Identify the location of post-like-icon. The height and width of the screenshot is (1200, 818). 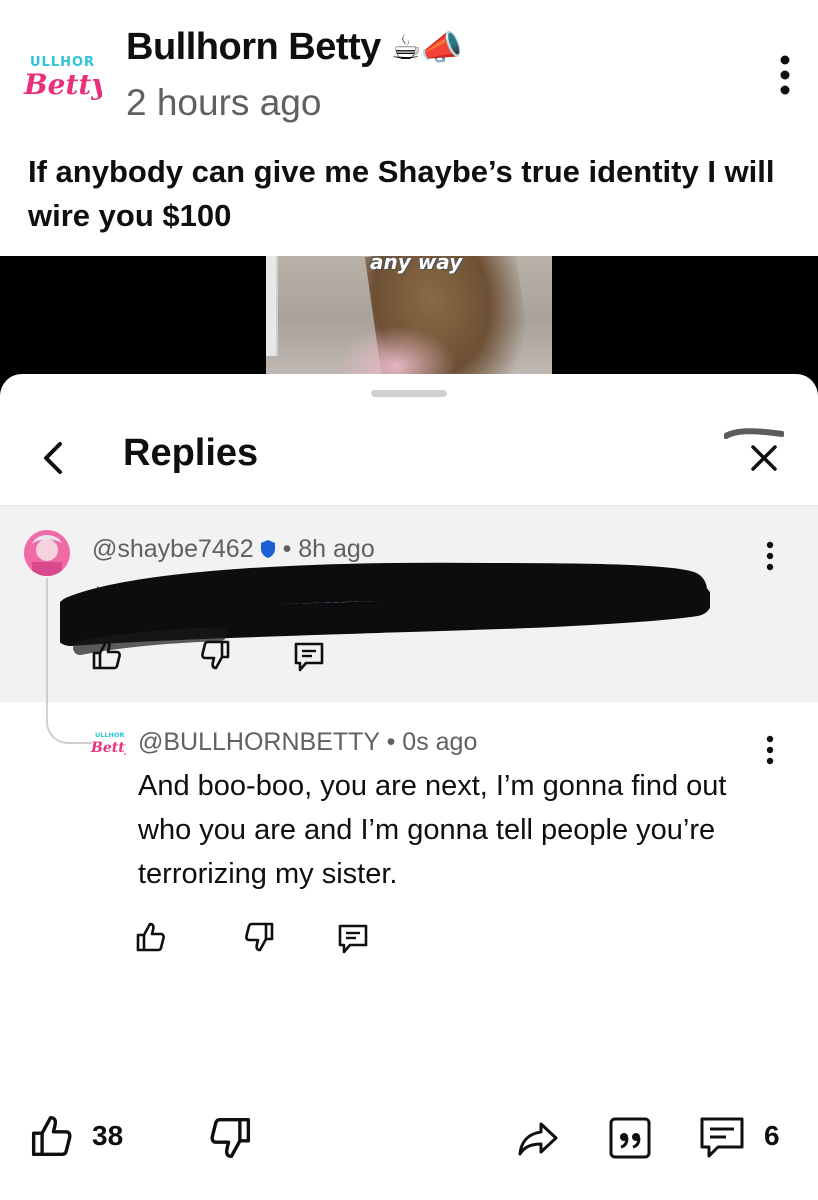
(52, 1136).